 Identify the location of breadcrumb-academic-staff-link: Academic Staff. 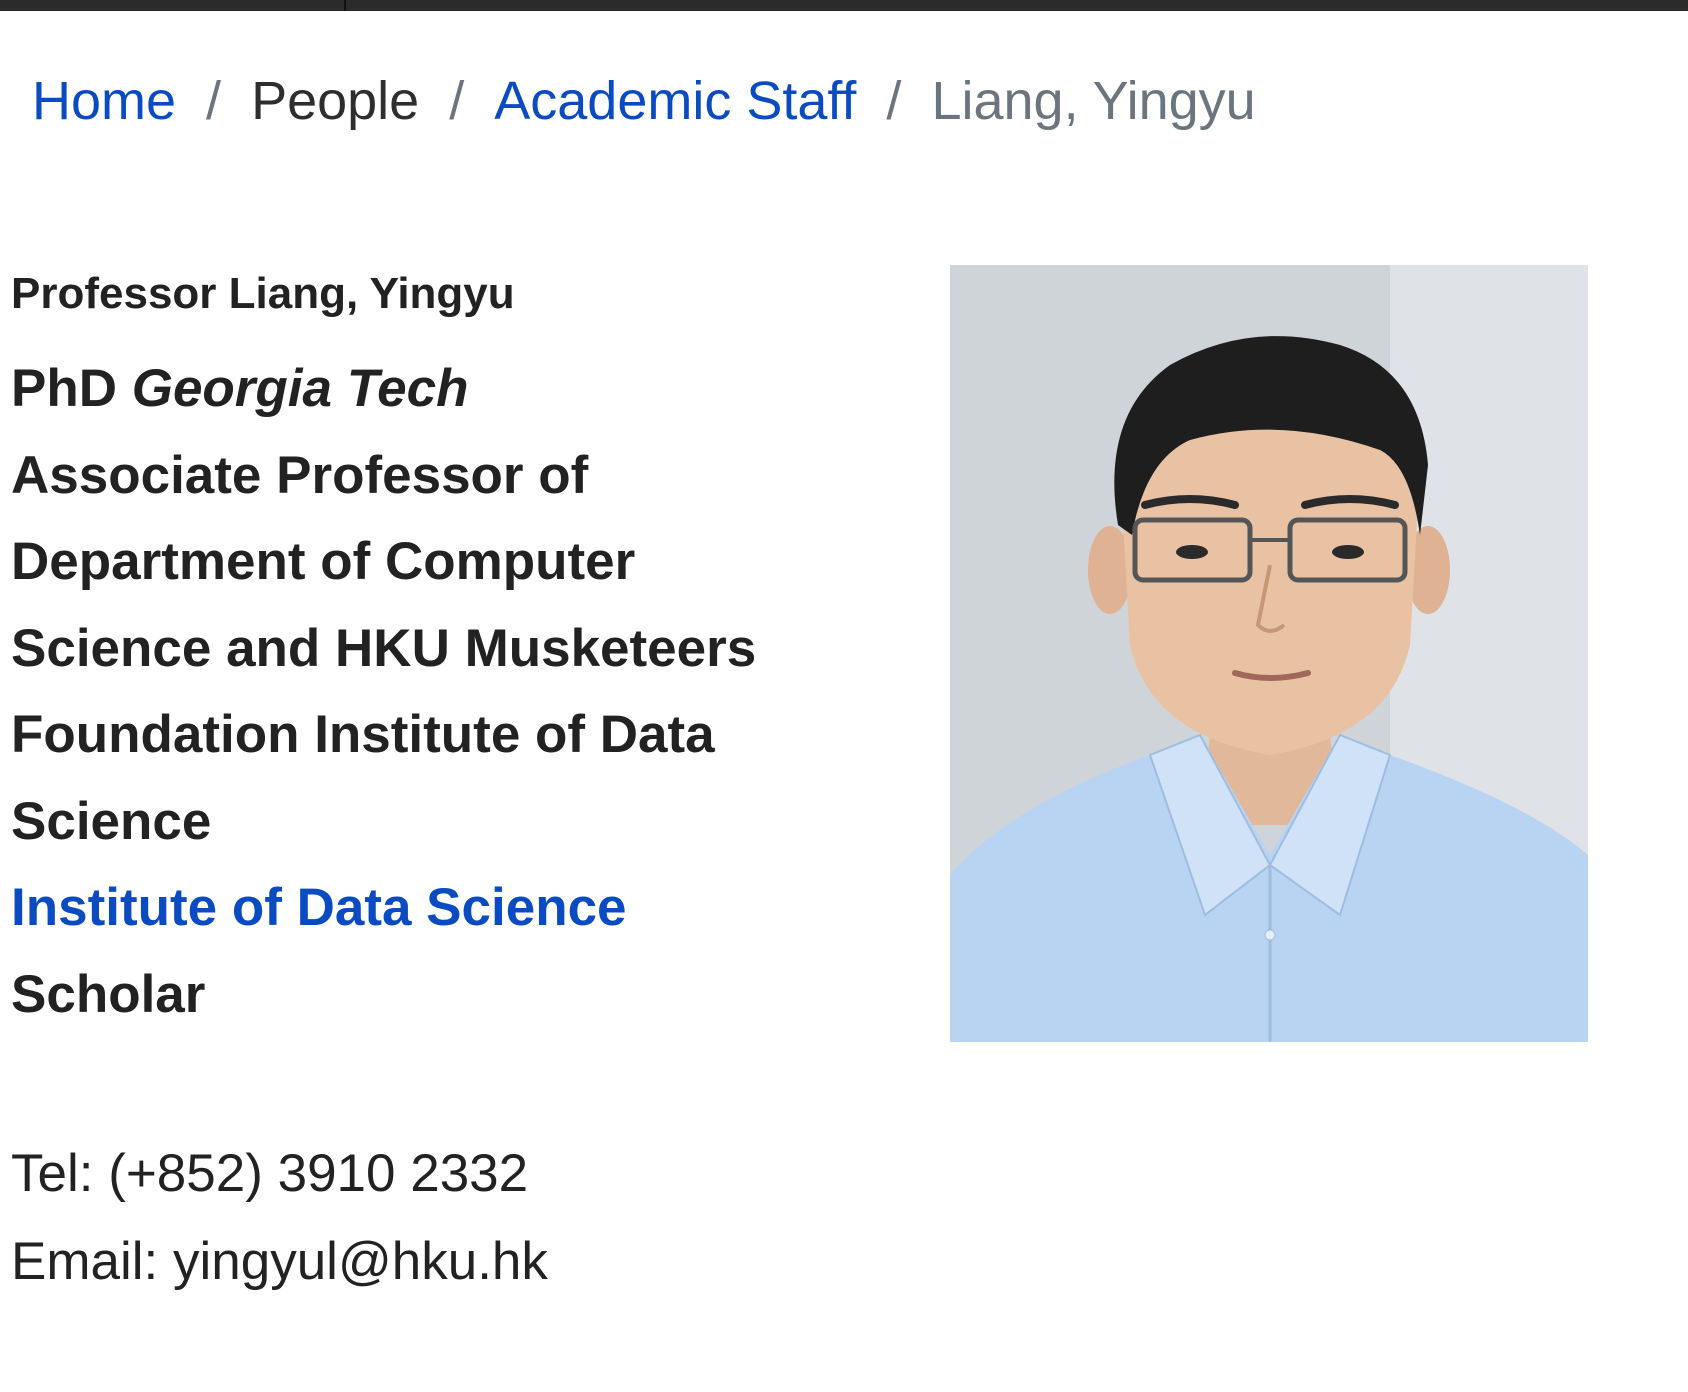
(675, 101).